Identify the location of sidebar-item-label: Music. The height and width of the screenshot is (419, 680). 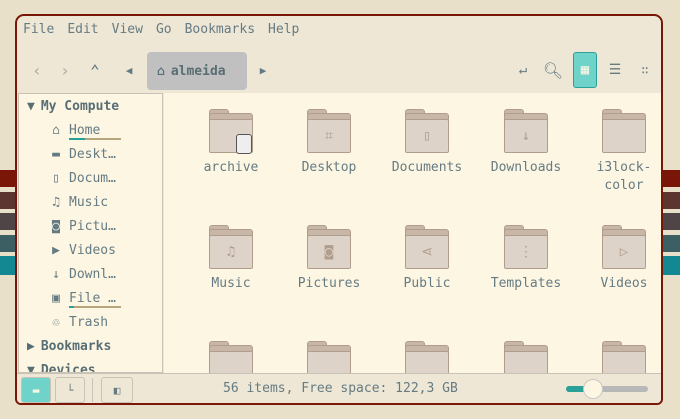
(89, 202).